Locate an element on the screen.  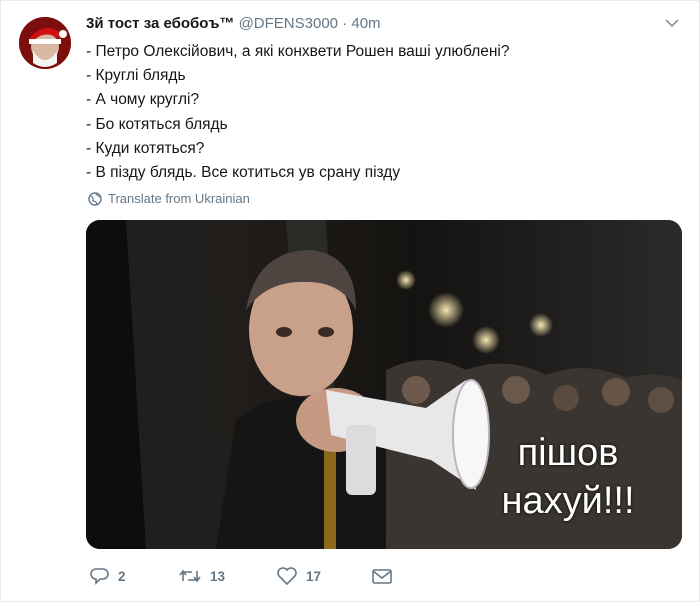
retweet-button: 13 is located at coordinates (201, 576).